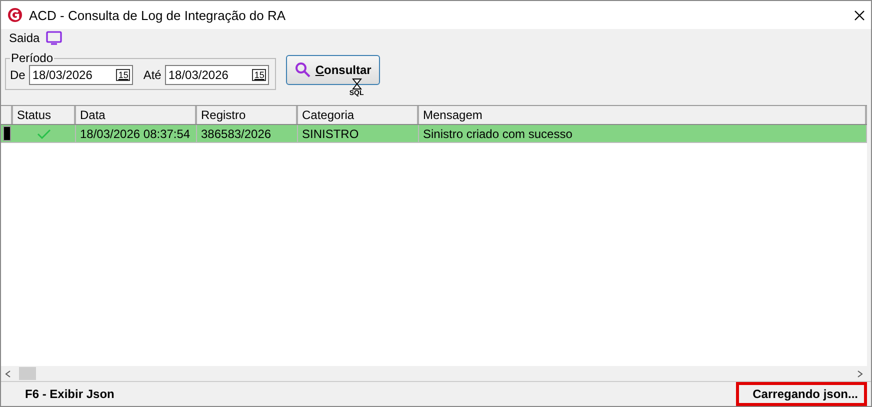  I want to click on status-text: F6 - Exibir Json, so click(69, 394).